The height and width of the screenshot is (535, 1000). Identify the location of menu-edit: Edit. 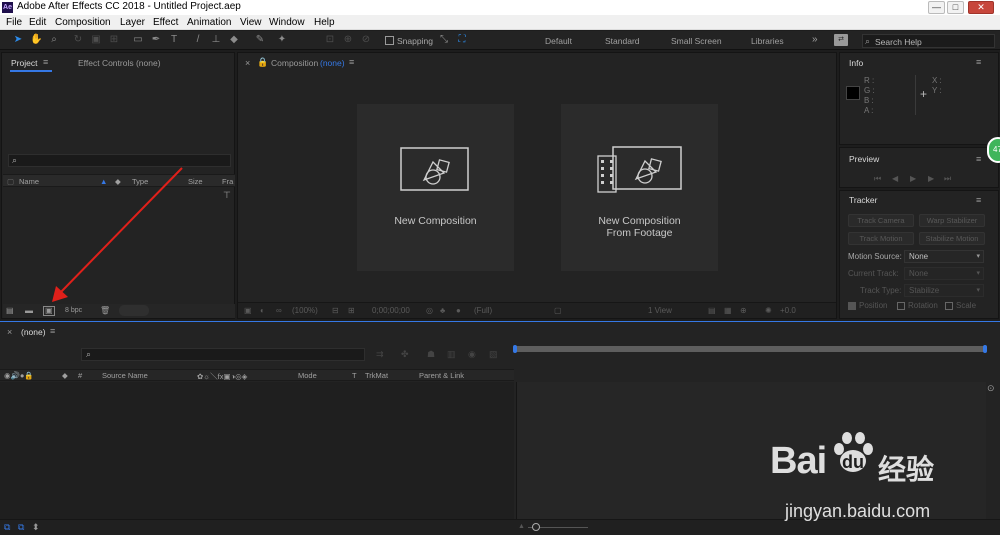
(37, 22).